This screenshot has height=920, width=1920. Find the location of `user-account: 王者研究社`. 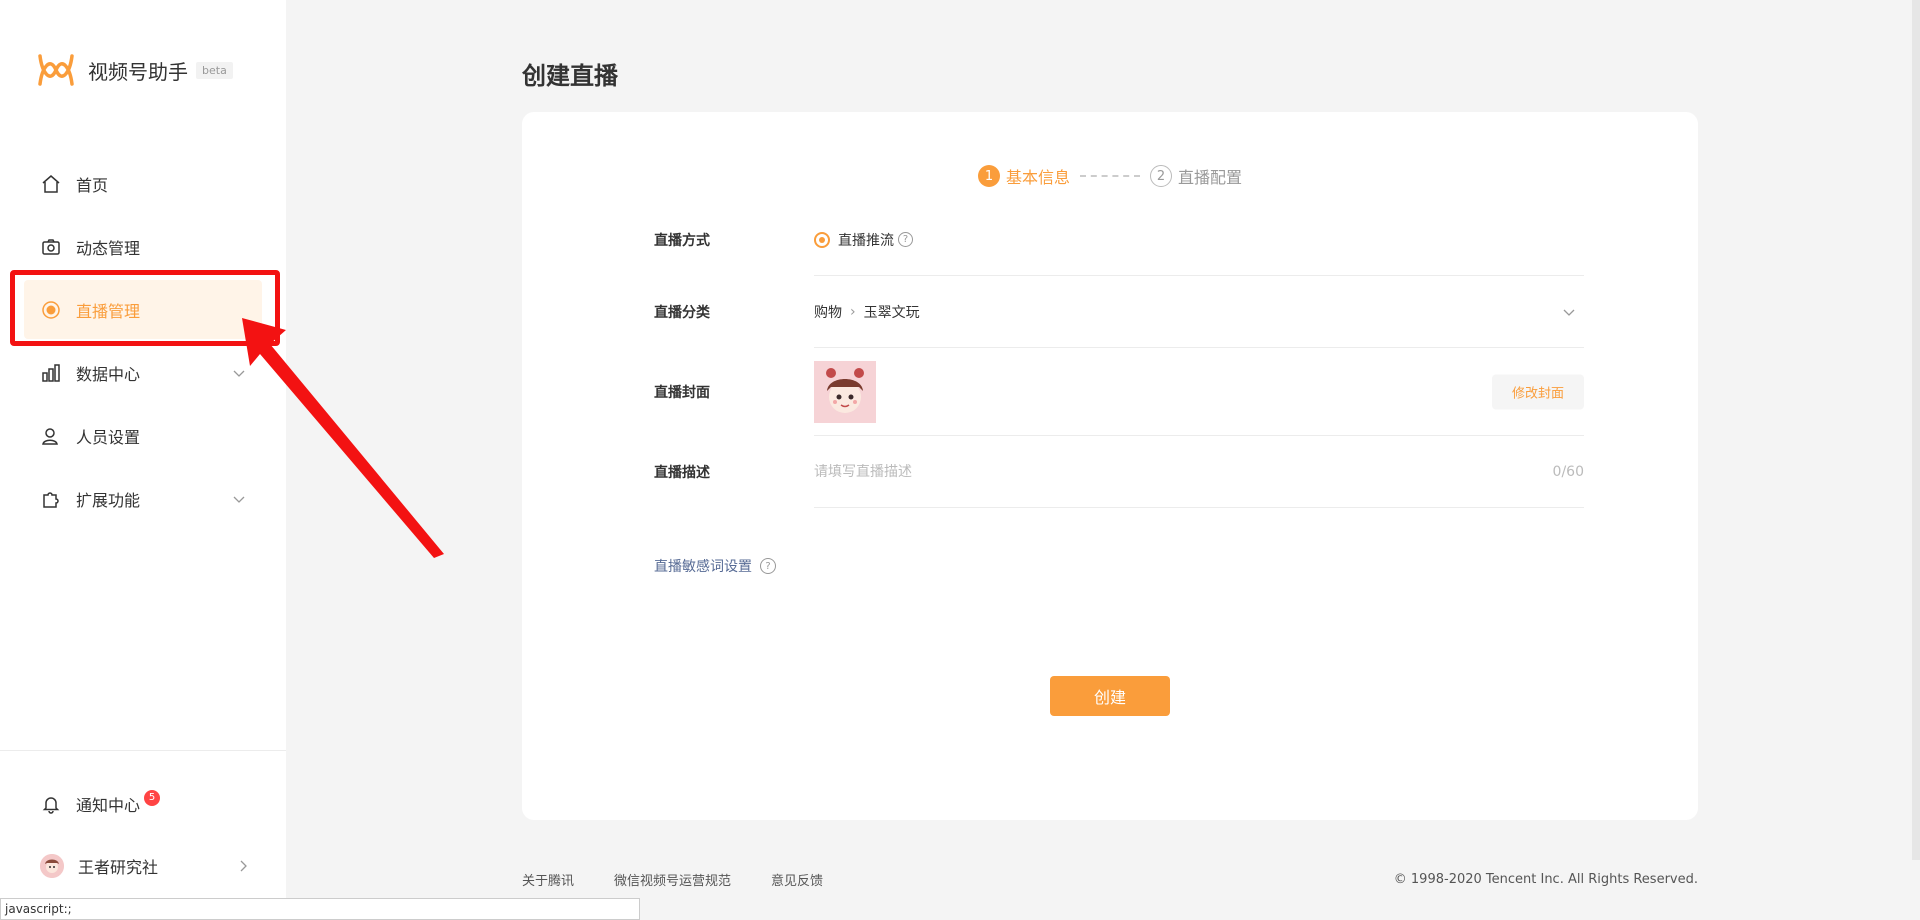

user-account: 王者研究社 is located at coordinates (143, 866).